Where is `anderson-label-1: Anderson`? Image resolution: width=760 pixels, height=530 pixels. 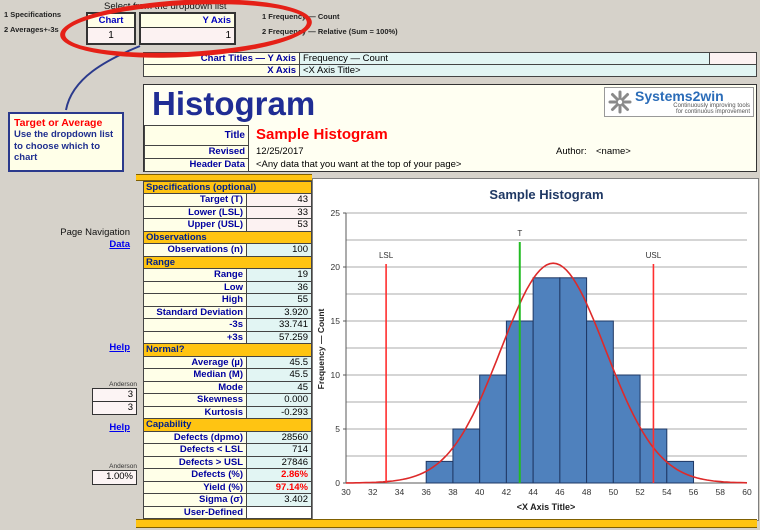
anderson-label-1: Anderson is located at coordinates (123, 384).